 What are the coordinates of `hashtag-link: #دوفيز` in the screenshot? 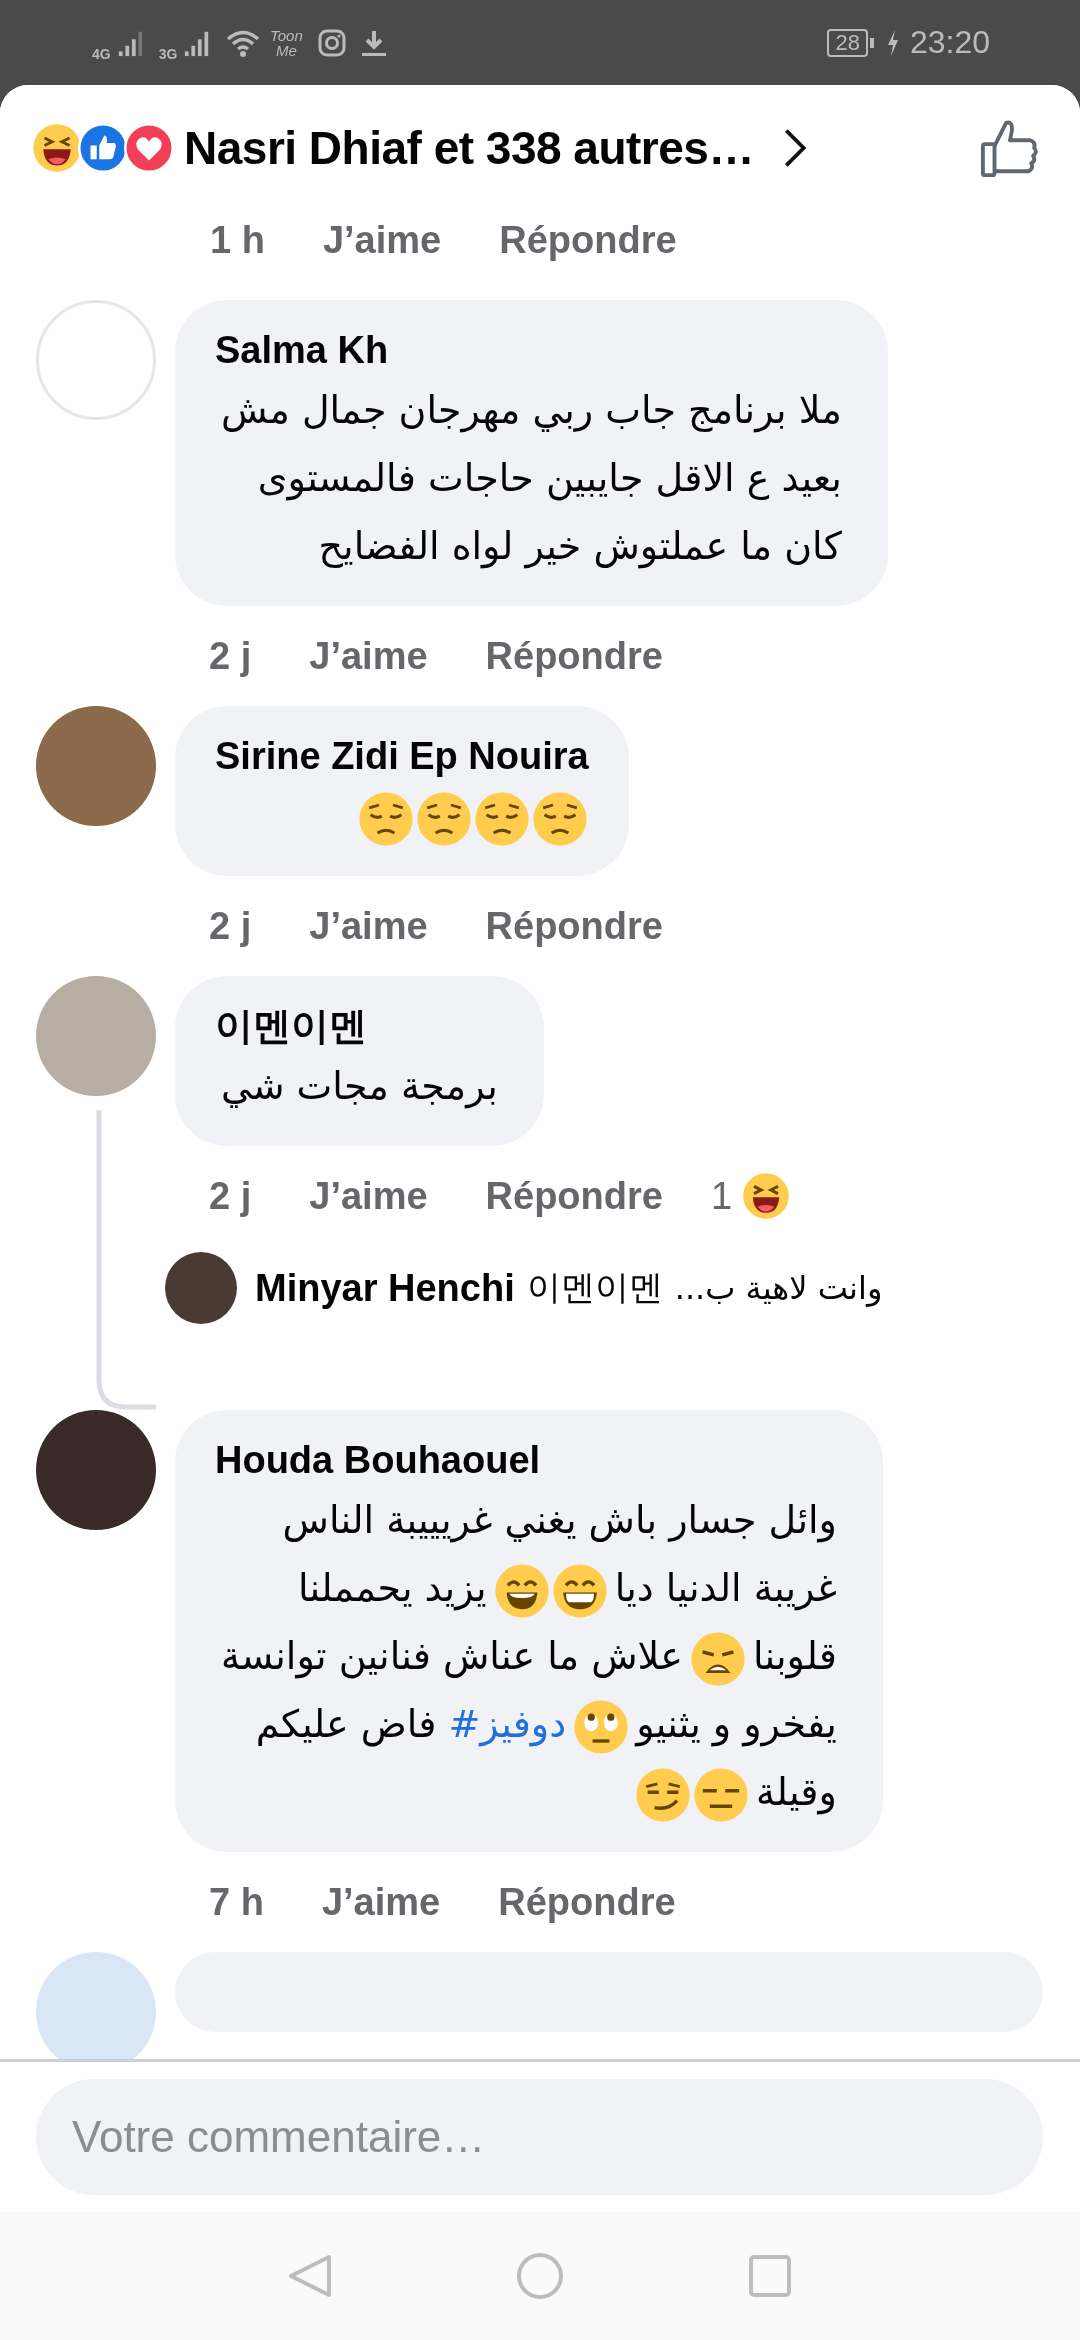 It's located at (507, 1724).